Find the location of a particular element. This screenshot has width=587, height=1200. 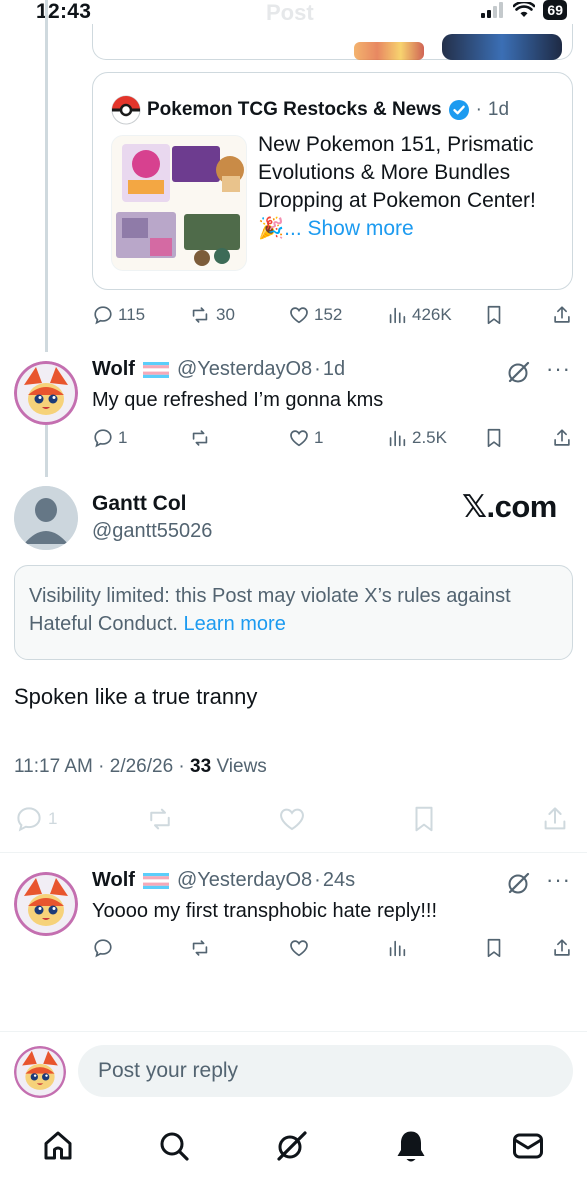

notifications-bell-icon is located at coordinates (411, 1147).